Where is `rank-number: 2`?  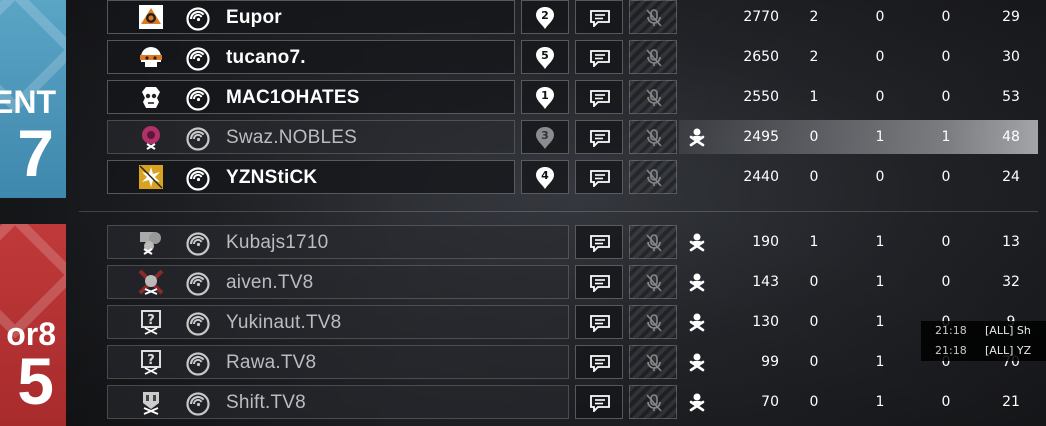 rank-number: 2 is located at coordinates (545, 15).